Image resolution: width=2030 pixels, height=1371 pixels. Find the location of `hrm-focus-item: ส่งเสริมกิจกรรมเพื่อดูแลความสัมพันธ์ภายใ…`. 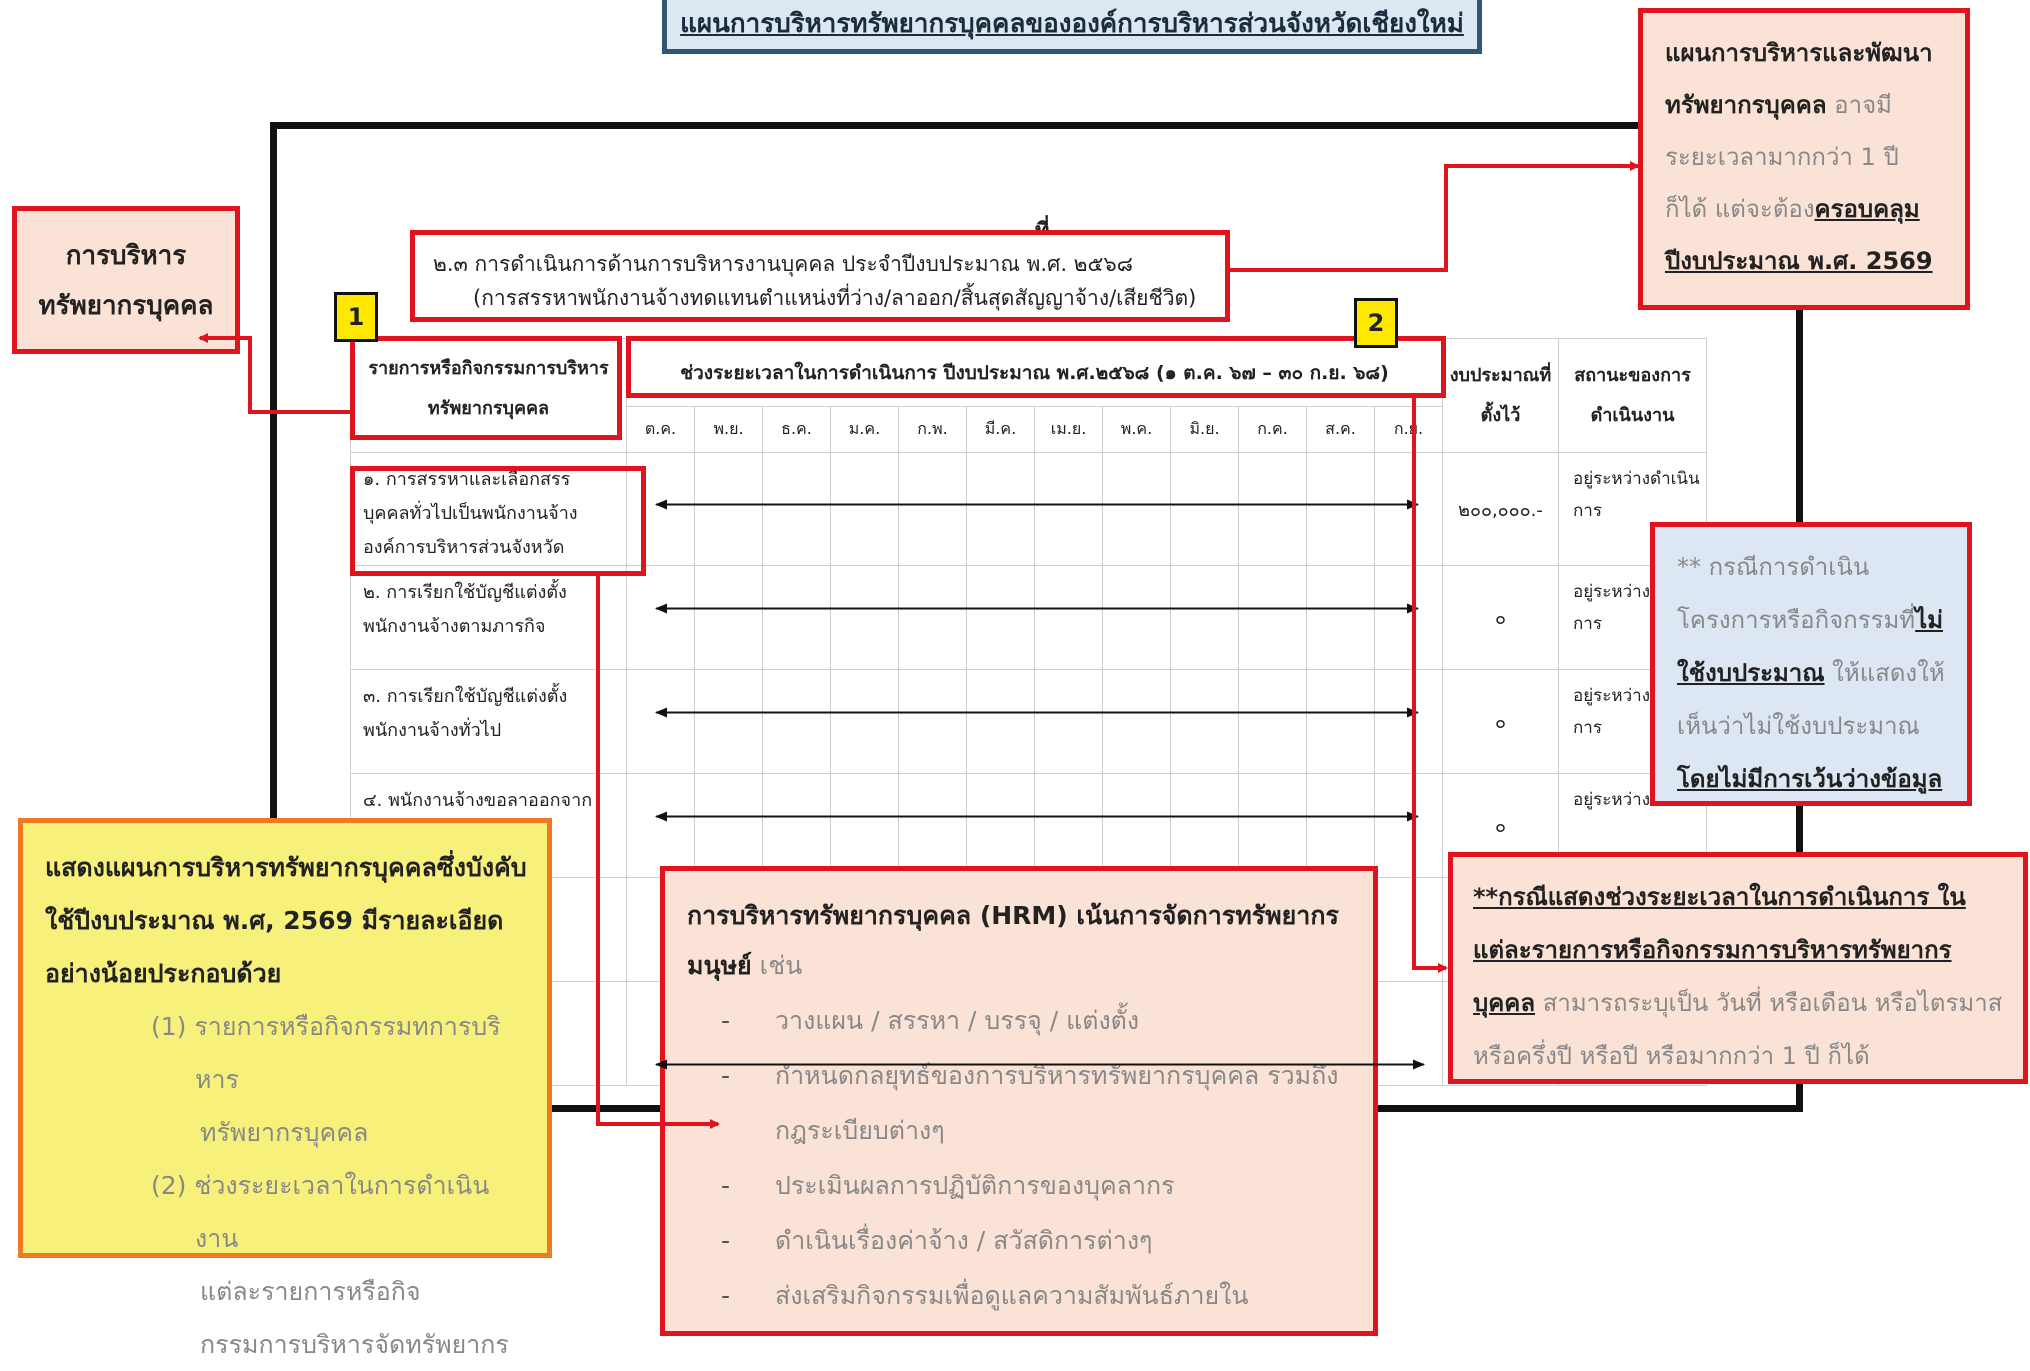

hrm-focus-item: ส่งเสริมกิจกรรมเพื่อดูแลความสัมพันธ์ภายใ… is located at coordinates (1020, 1295).